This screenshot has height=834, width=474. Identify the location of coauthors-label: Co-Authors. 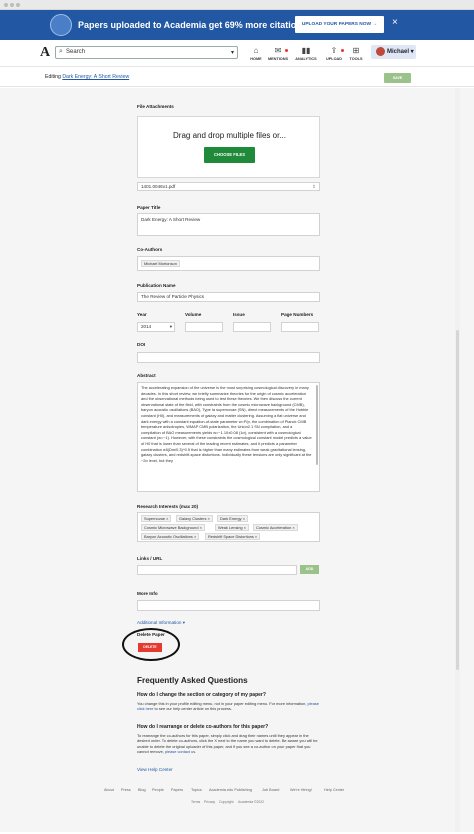
(150, 249).